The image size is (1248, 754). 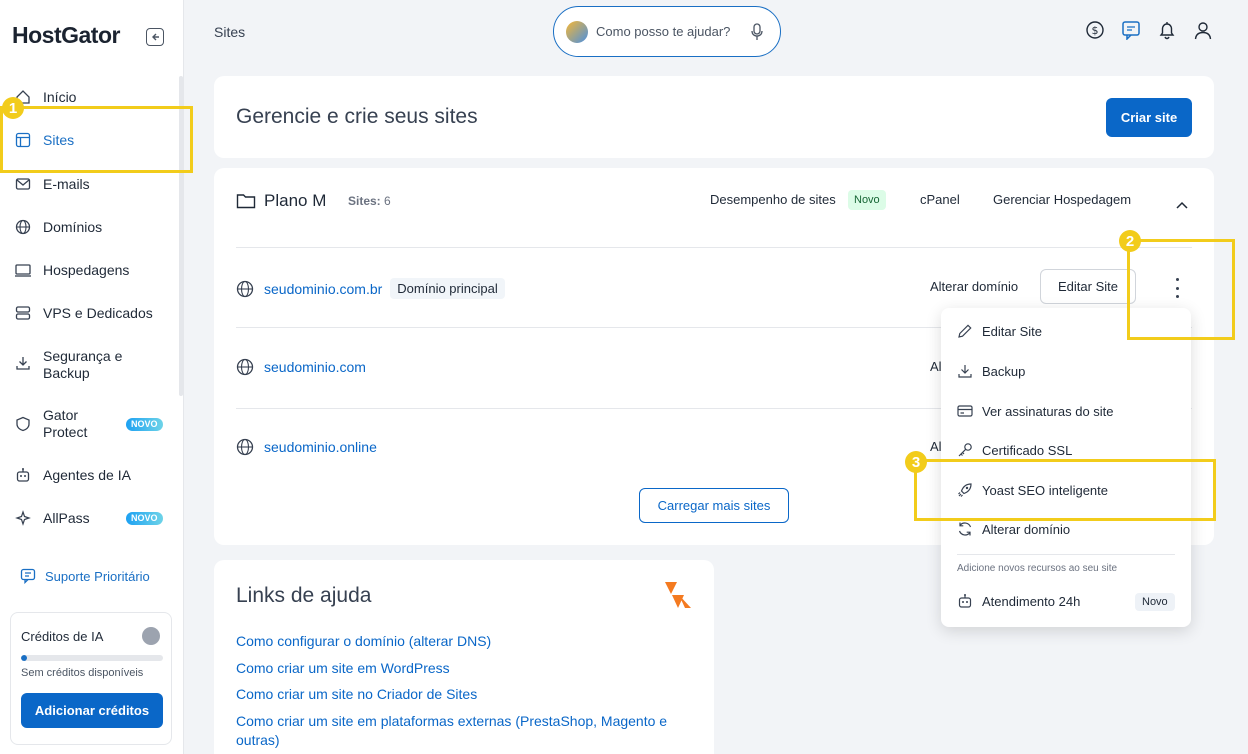 I want to click on microphone-icon, so click(x=757, y=31).